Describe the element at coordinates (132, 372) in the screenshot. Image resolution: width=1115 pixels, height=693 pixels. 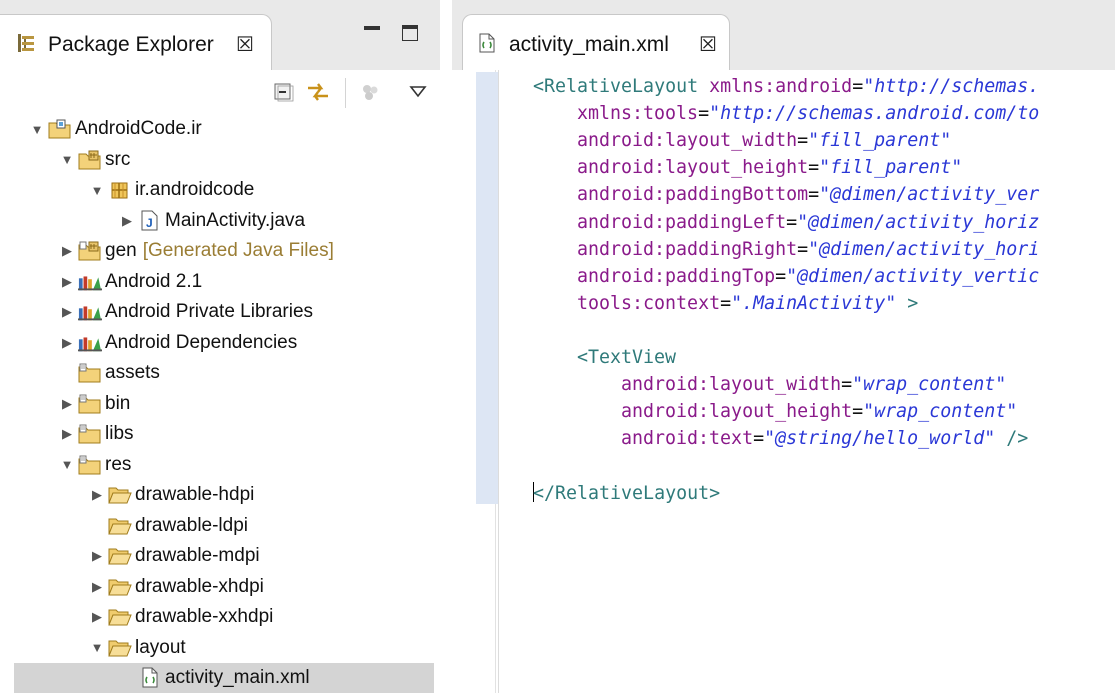
I see `tree-item-label: assets` at that location.